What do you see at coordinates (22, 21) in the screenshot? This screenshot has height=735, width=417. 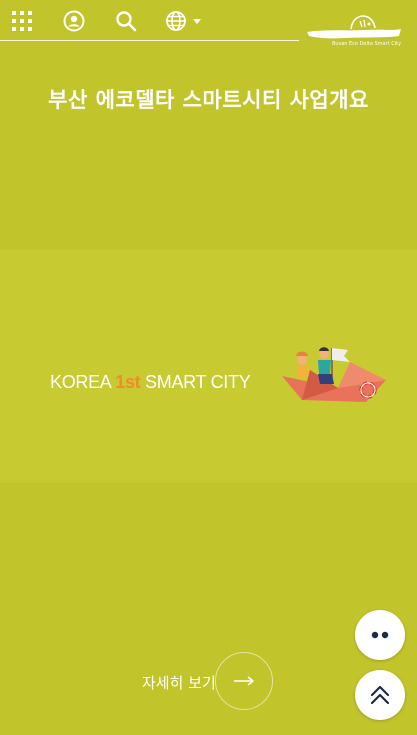 I see `grid-menu-icon` at bounding box center [22, 21].